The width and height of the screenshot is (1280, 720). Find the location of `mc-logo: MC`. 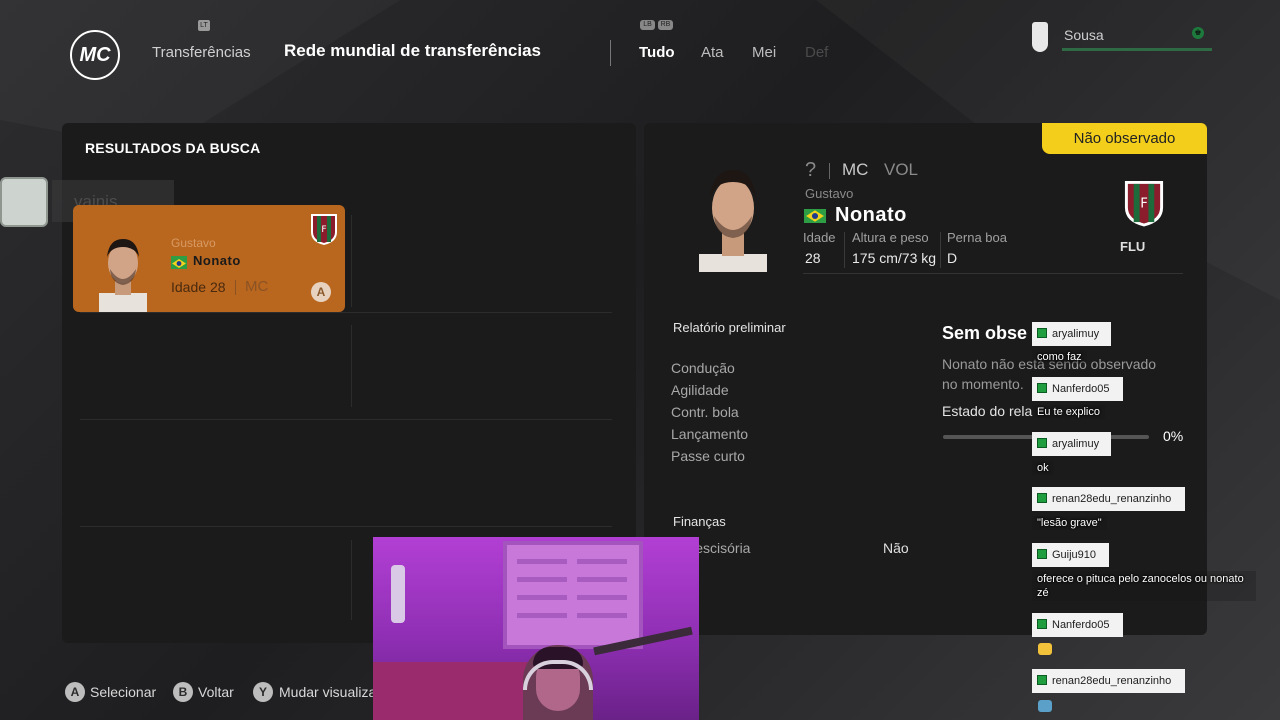

mc-logo: MC is located at coordinates (95, 55).